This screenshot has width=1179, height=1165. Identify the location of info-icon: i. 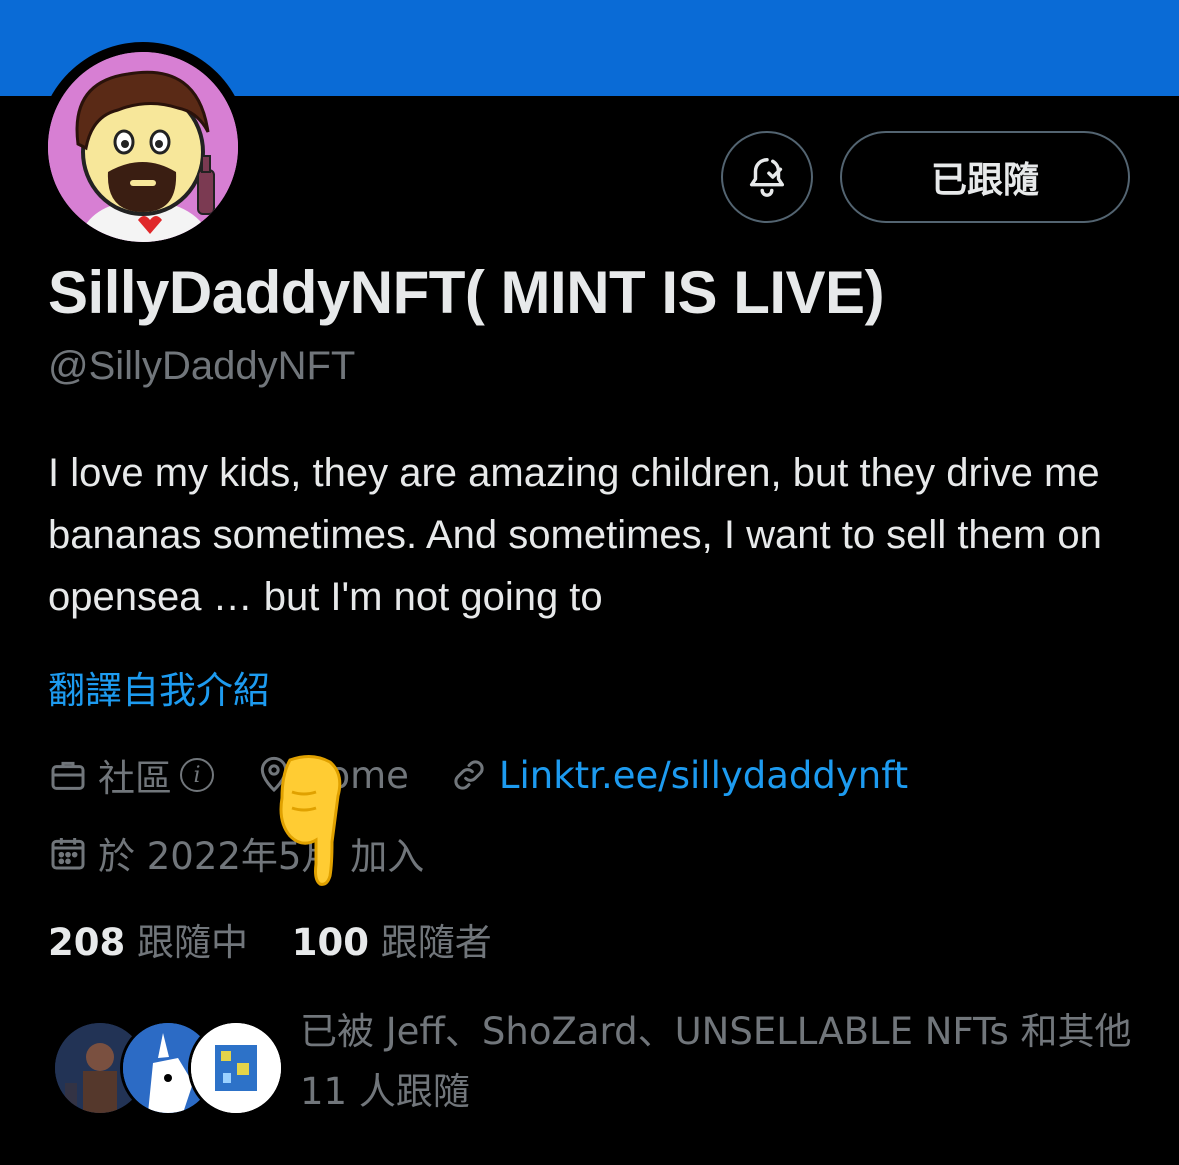
(197, 775).